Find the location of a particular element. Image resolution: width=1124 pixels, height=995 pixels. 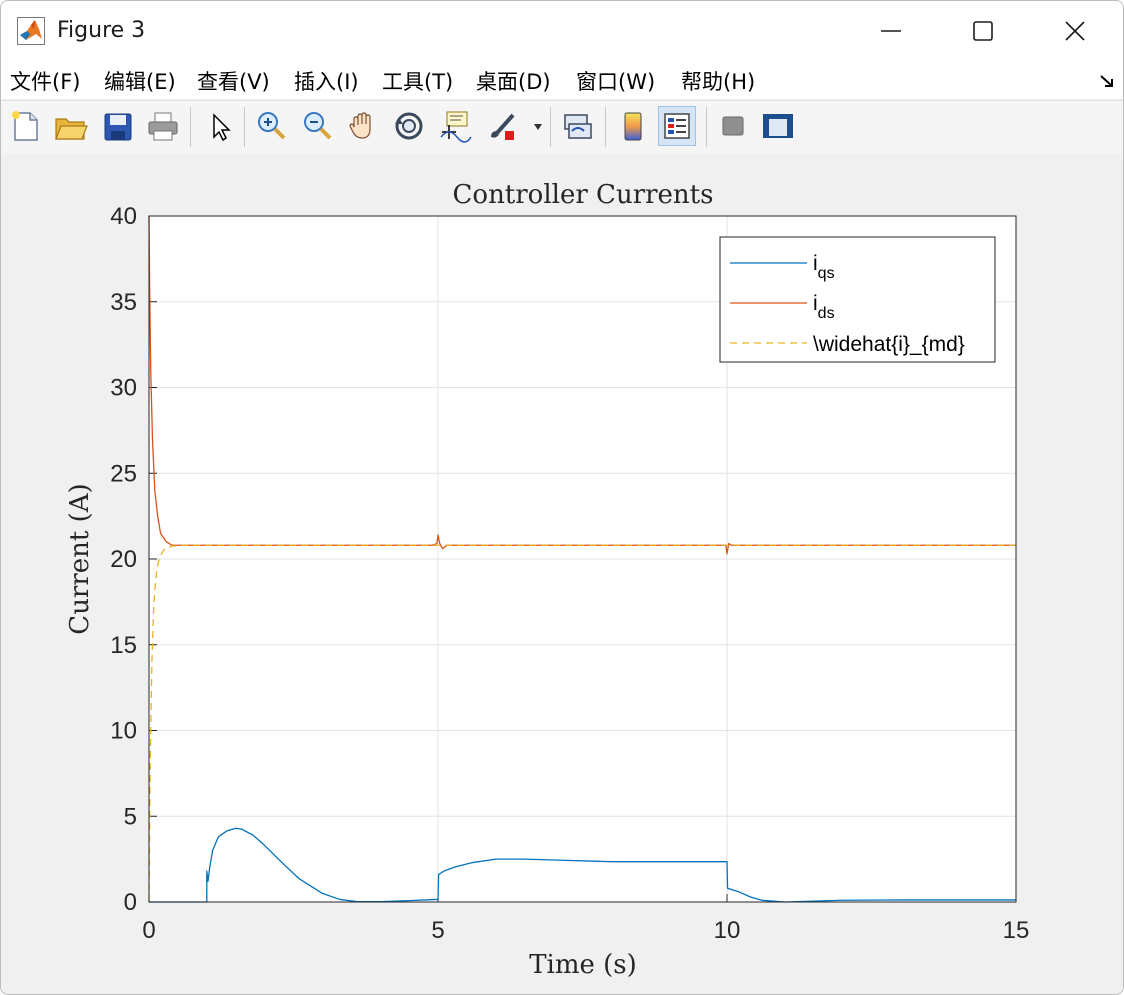

x-tick-labels: 0 5 10 15 is located at coordinates (585, 930).